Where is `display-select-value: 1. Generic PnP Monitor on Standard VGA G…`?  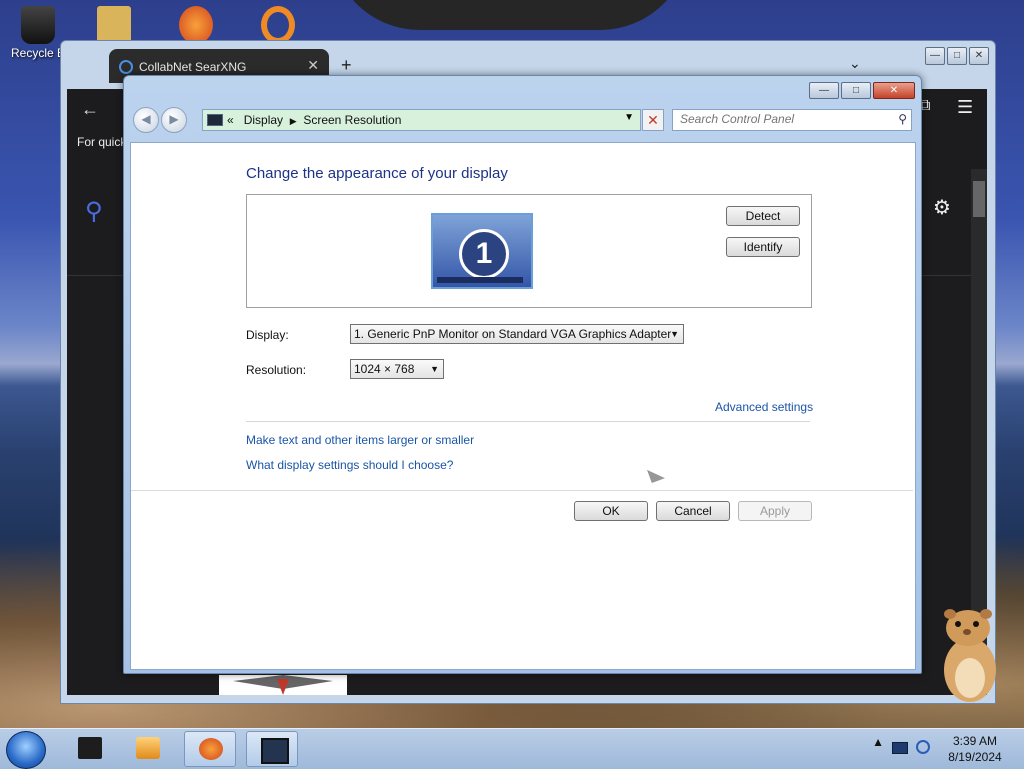
display-select-value: 1. Generic PnP Monitor on Standard VGA G… is located at coordinates (513, 334).